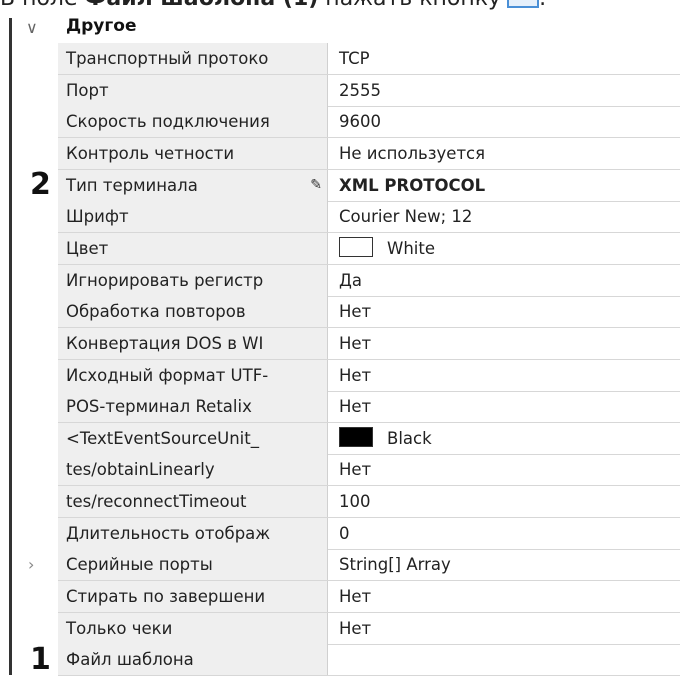 This screenshot has width=680, height=677. Describe the element at coordinates (411, 248) in the screenshot. I see `color-name: White` at that location.